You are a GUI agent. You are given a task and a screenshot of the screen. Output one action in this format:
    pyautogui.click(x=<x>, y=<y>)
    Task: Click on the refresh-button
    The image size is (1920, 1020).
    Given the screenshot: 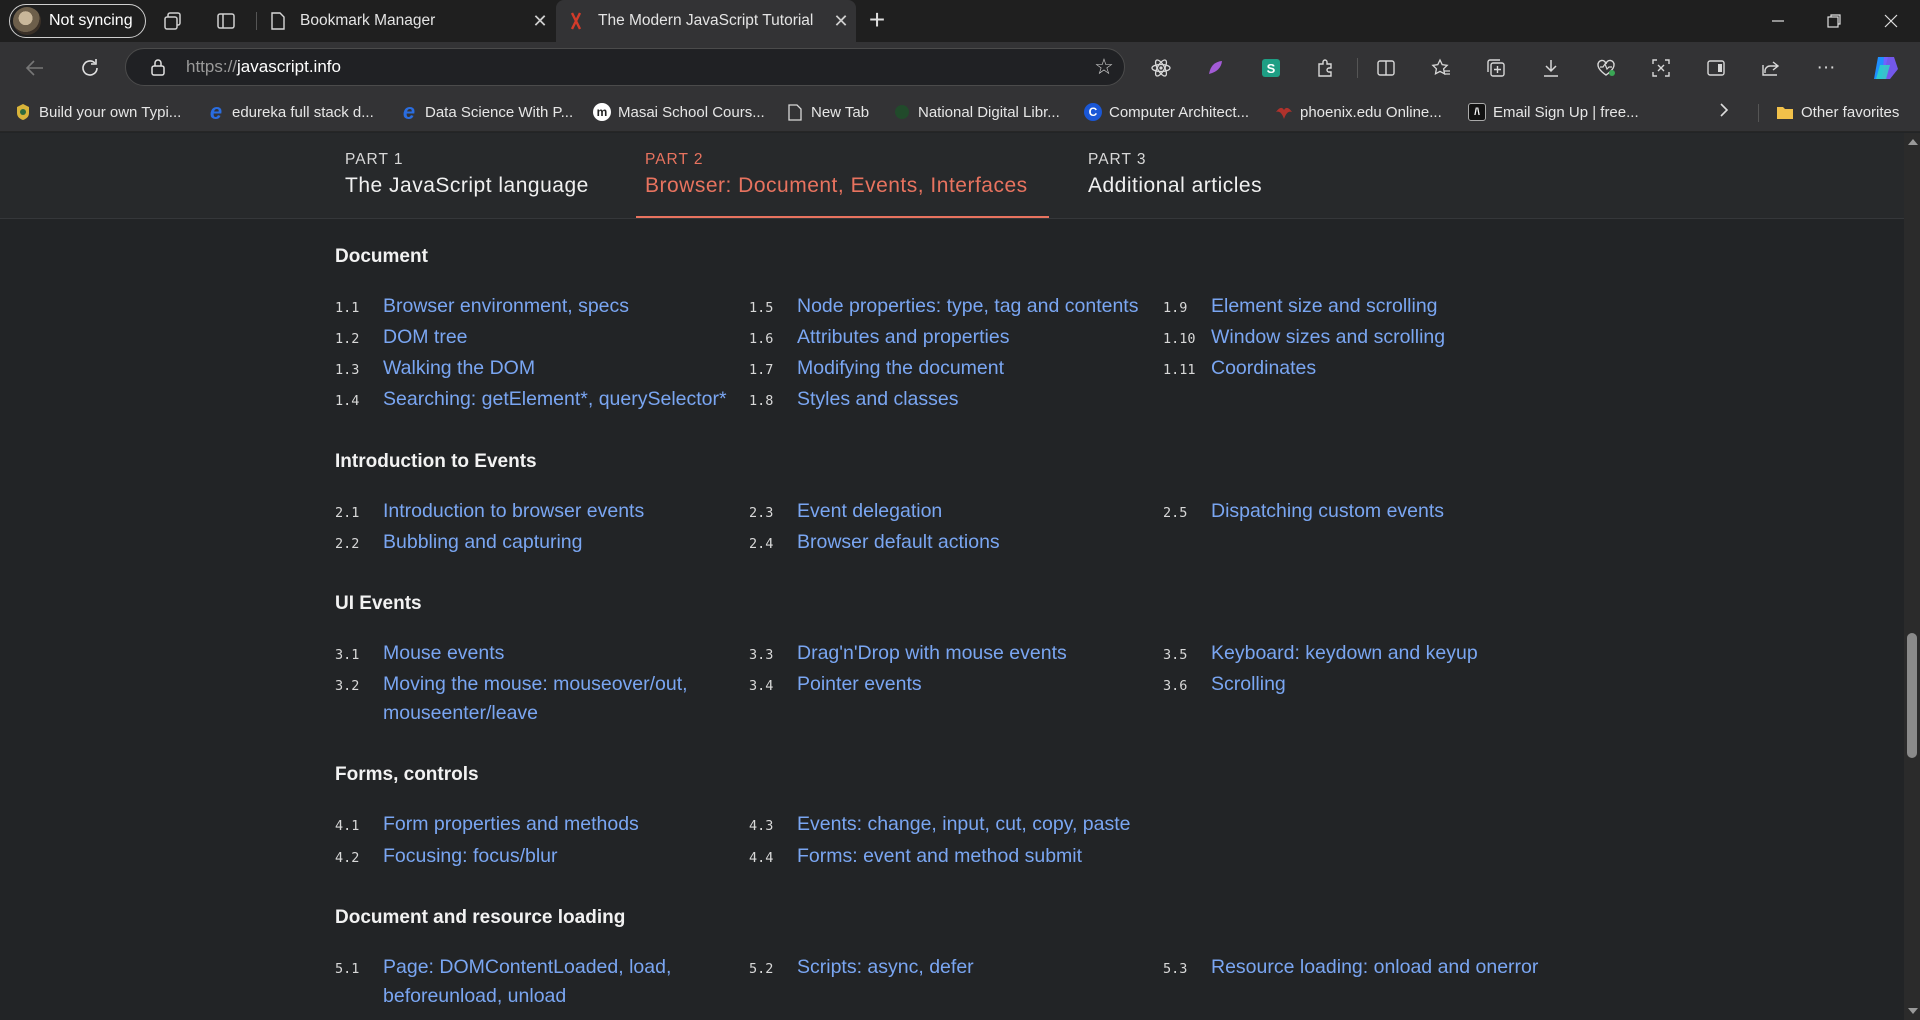 What is the action you would take?
    pyautogui.click(x=90, y=68)
    